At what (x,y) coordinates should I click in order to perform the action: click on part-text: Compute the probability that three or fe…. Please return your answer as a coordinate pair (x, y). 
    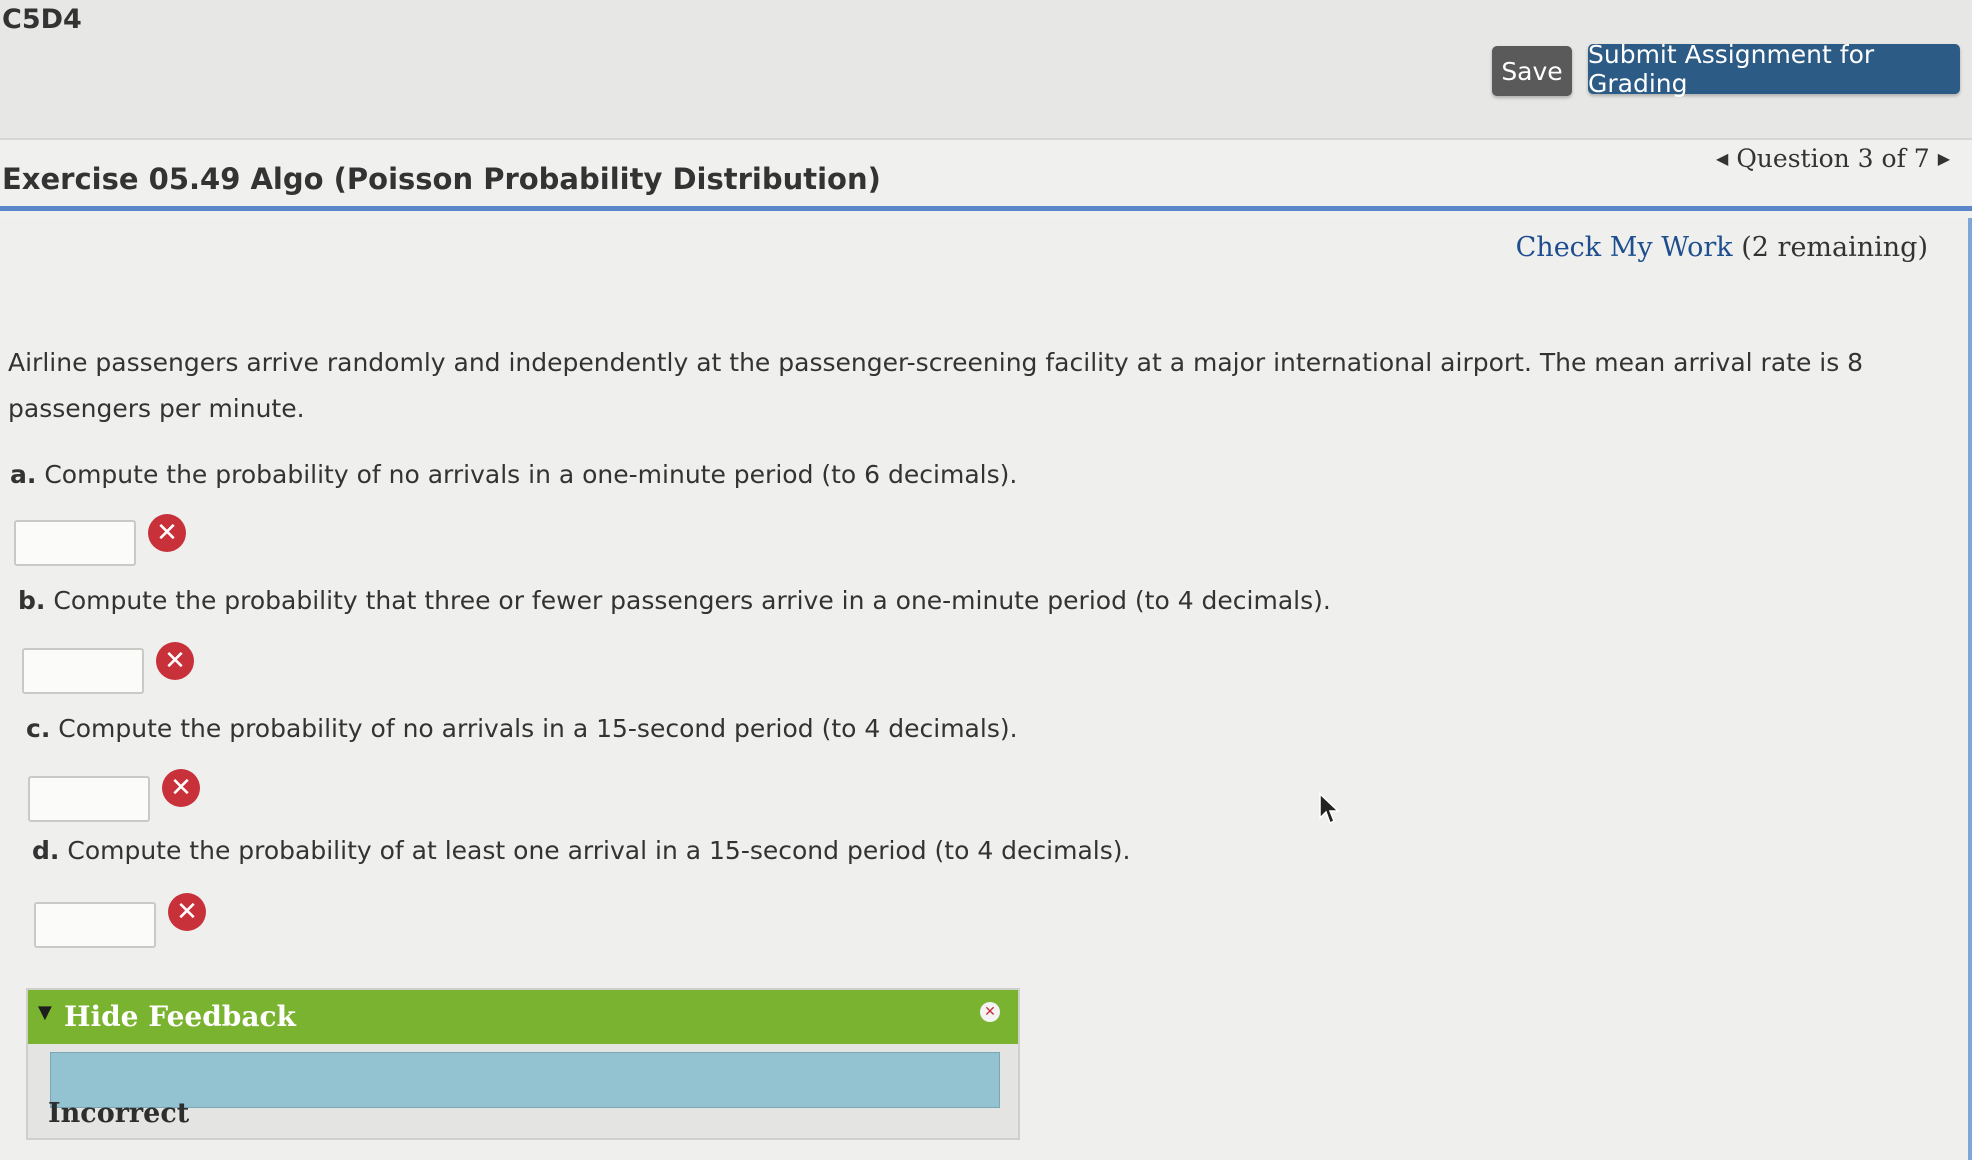
    Looking at the image, I should click on (692, 600).